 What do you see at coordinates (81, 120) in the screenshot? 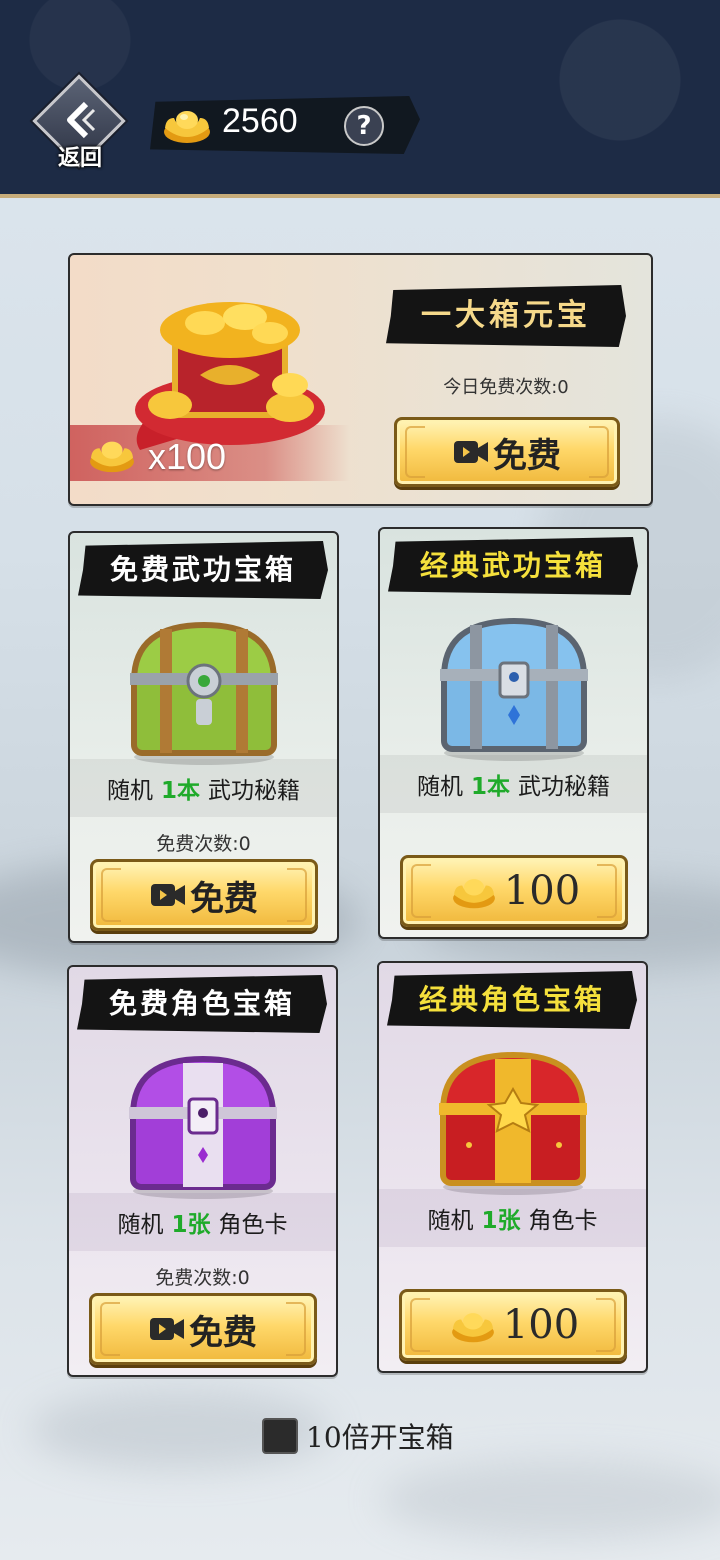
I see `back-arrow-icon` at bounding box center [81, 120].